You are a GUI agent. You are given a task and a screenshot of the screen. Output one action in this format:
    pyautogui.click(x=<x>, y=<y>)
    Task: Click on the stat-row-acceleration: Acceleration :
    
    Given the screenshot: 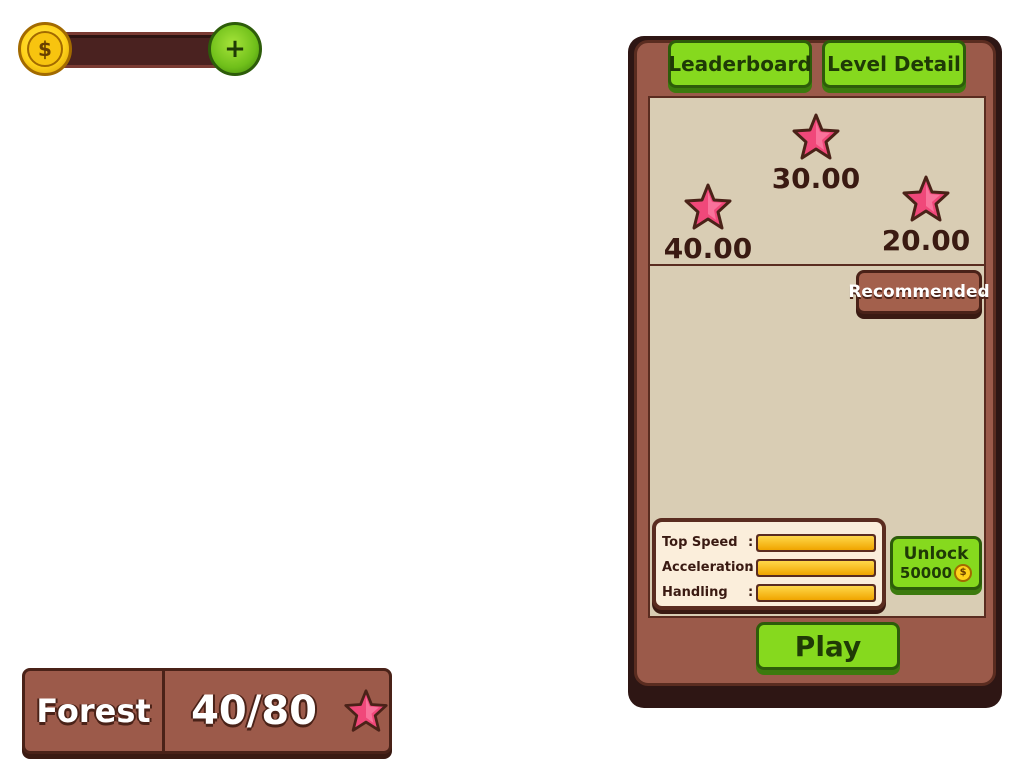 What is the action you would take?
    pyautogui.click(x=769, y=567)
    